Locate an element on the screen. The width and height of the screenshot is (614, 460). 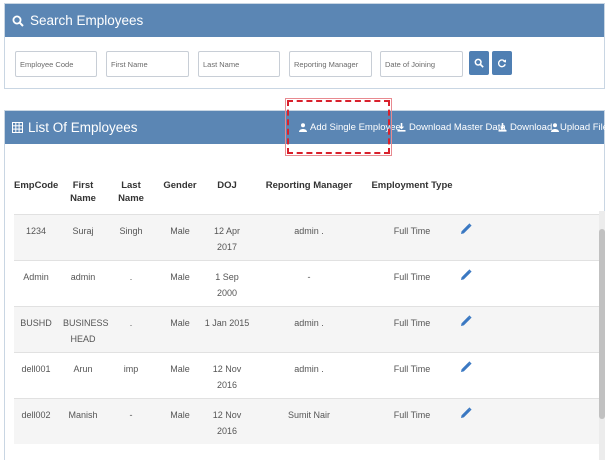
search-button is located at coordinates (479, 63).